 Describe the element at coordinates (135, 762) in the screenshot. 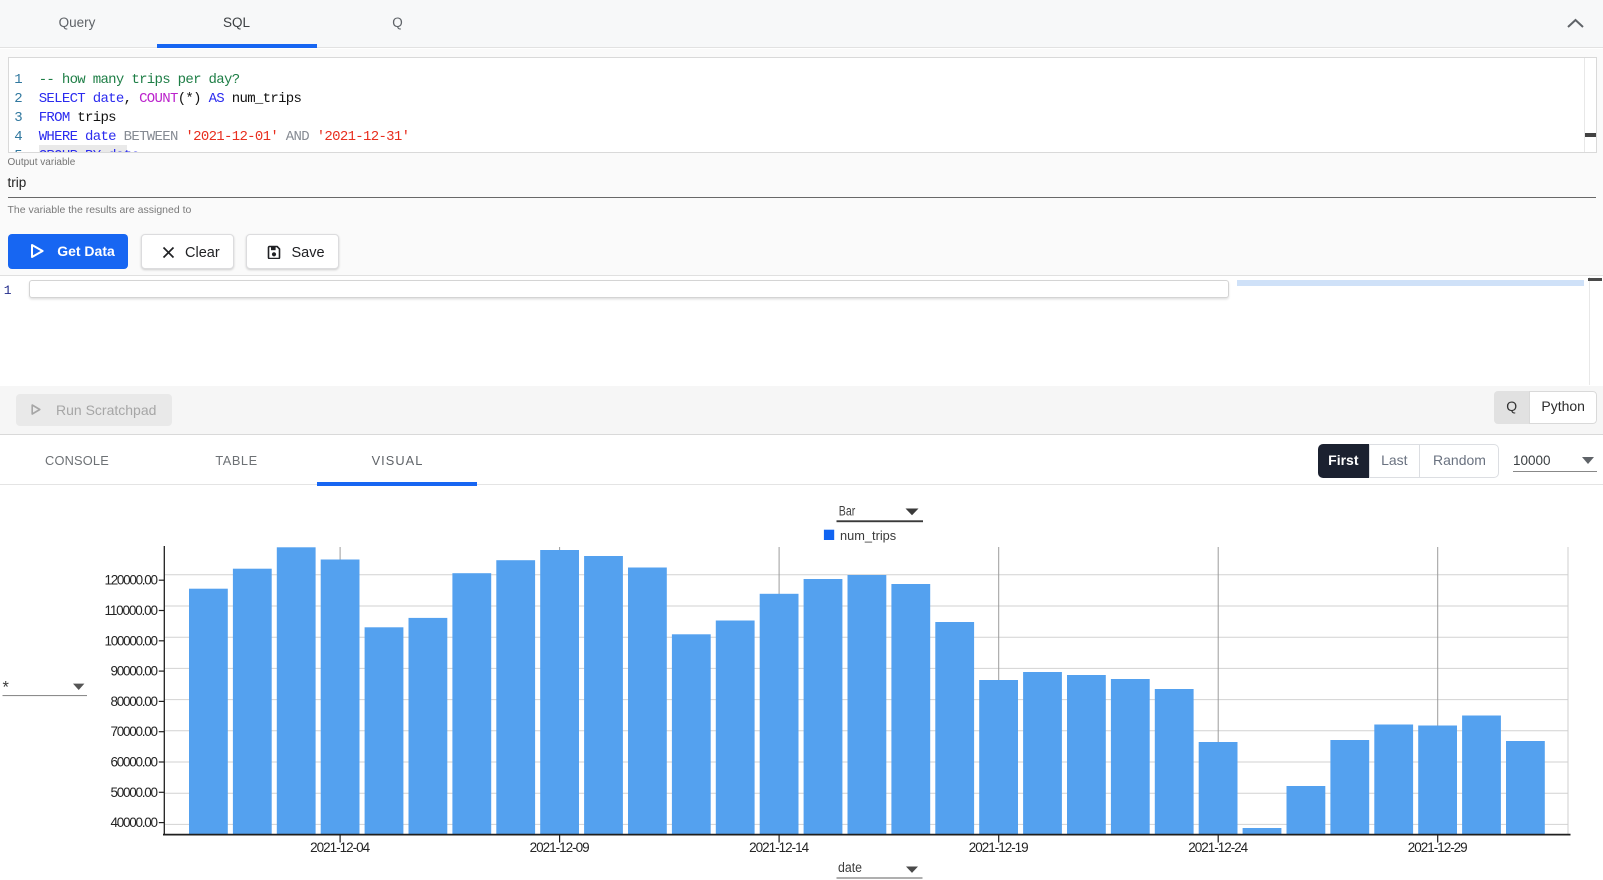

I see `svg-text: 60000.00` at that location.